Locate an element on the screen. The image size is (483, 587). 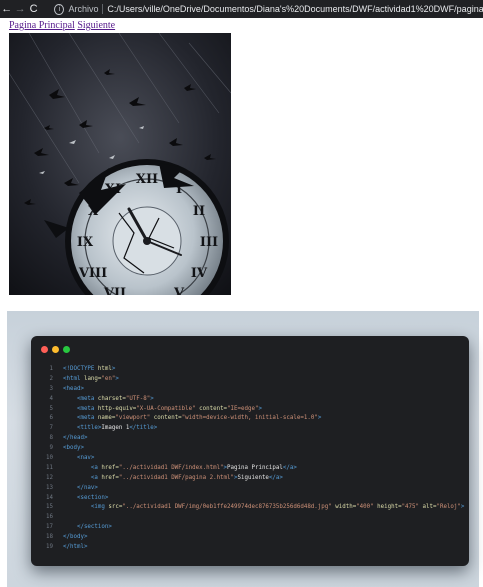
line-number: 19 is located at coordinates (49, 547).